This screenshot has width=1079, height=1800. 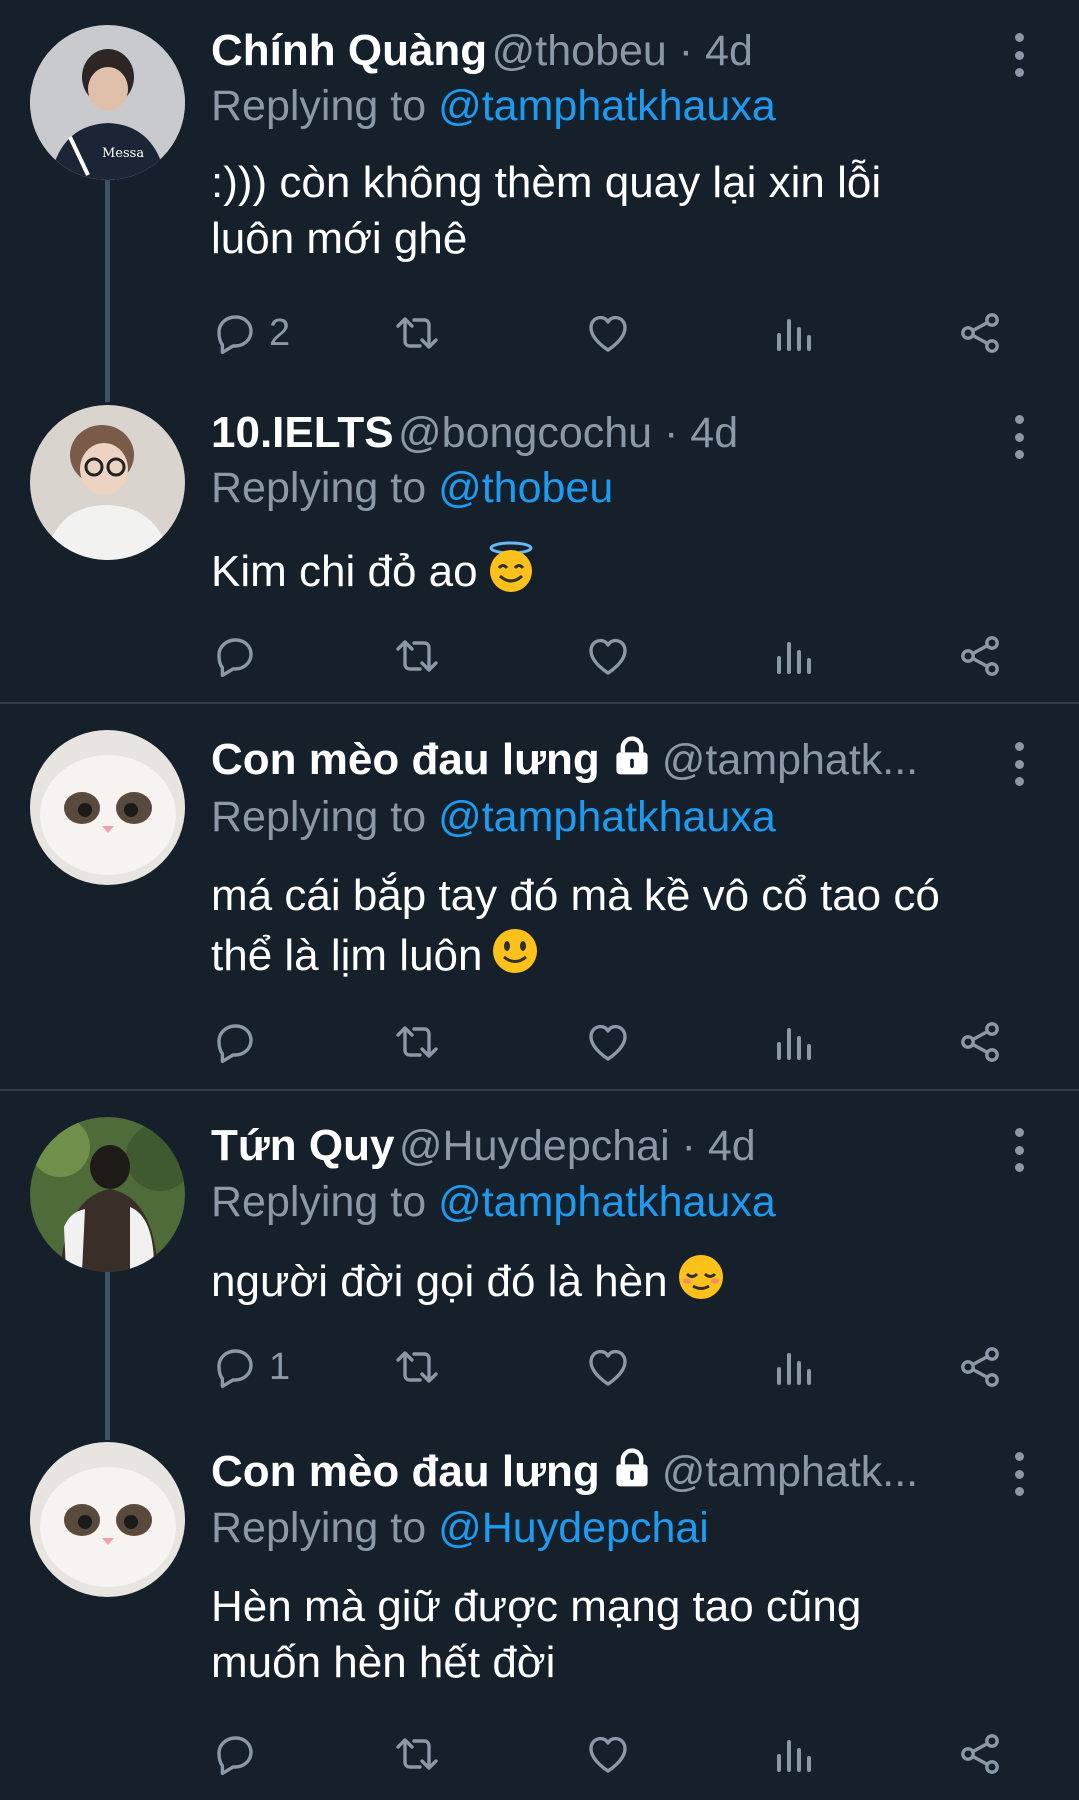 I want to click on handle-and-time: @bongcochu · 4d, so click(x=568, y=433).